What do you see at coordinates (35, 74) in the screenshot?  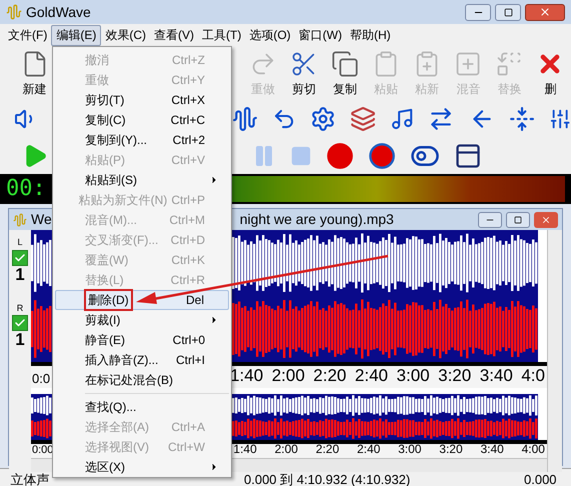 I see `toolbar-button: 新建` at bounding box center [35, 74].